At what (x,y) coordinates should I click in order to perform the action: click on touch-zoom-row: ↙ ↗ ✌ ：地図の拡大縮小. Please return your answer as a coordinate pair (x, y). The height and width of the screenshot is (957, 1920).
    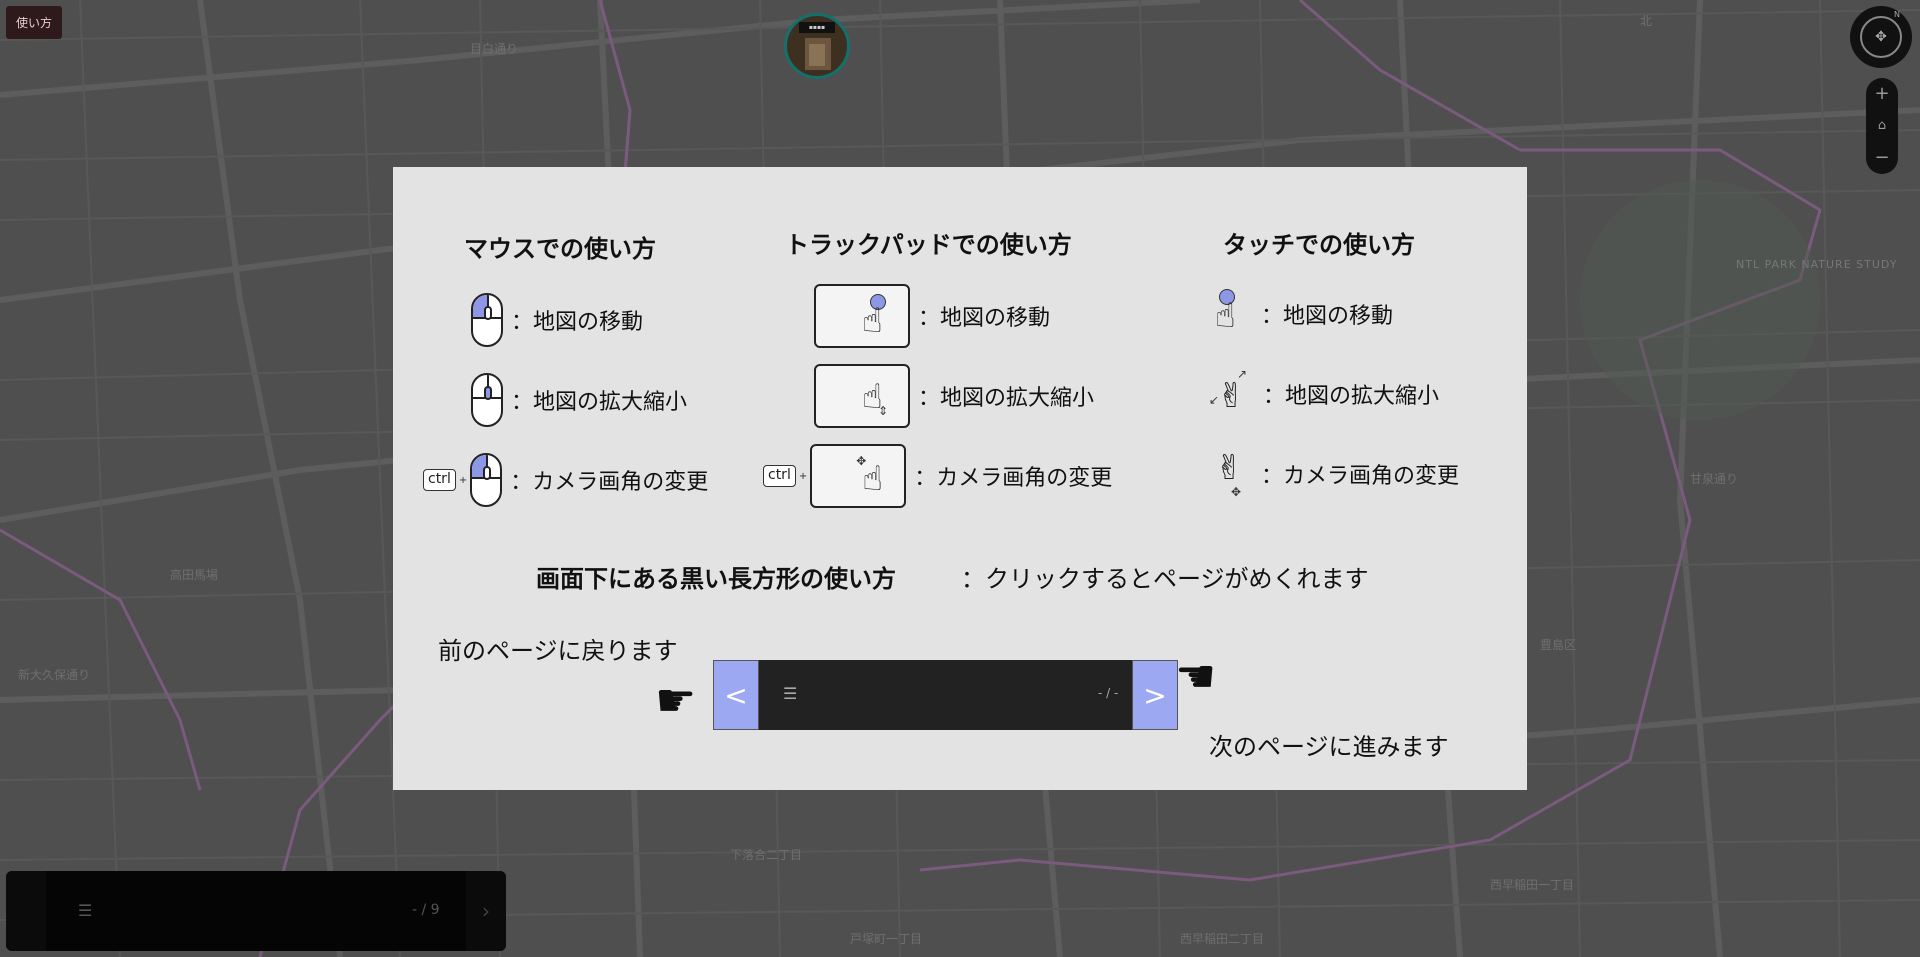
    Looking at the image, I should click on (1324, 394).